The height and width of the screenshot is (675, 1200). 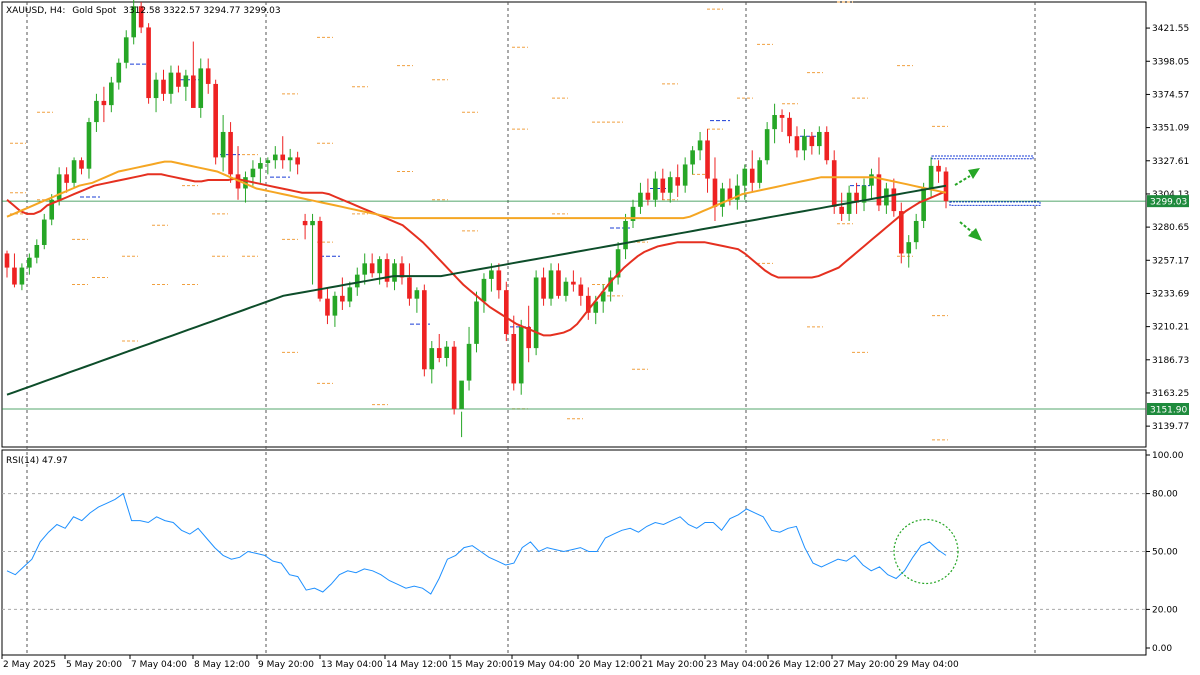 I want to click on rsi-header: RSI(14) 47.97, so click(x=37, y=461).